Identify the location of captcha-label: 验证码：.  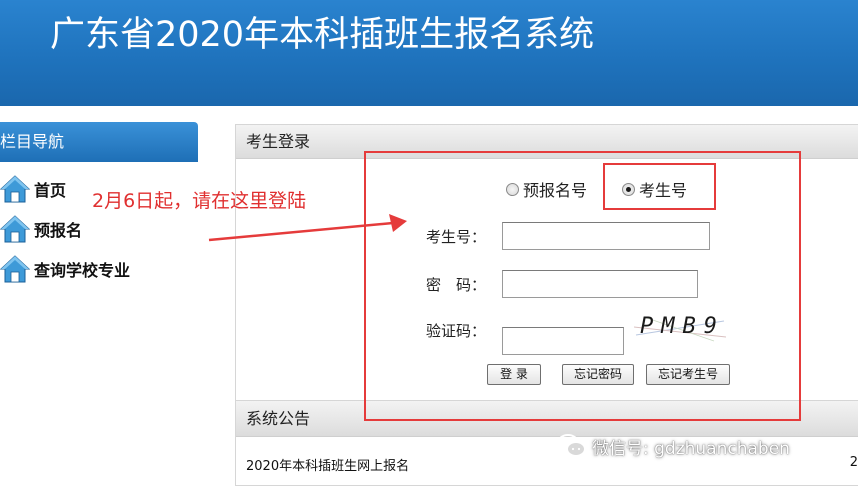
(456, 331).